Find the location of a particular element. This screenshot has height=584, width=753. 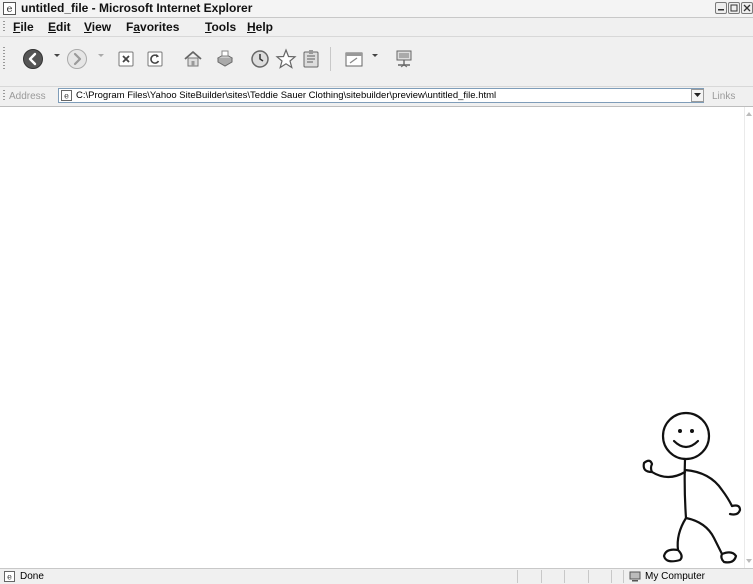

menu-favorites: Favorites is located at coordinates (152, 27).